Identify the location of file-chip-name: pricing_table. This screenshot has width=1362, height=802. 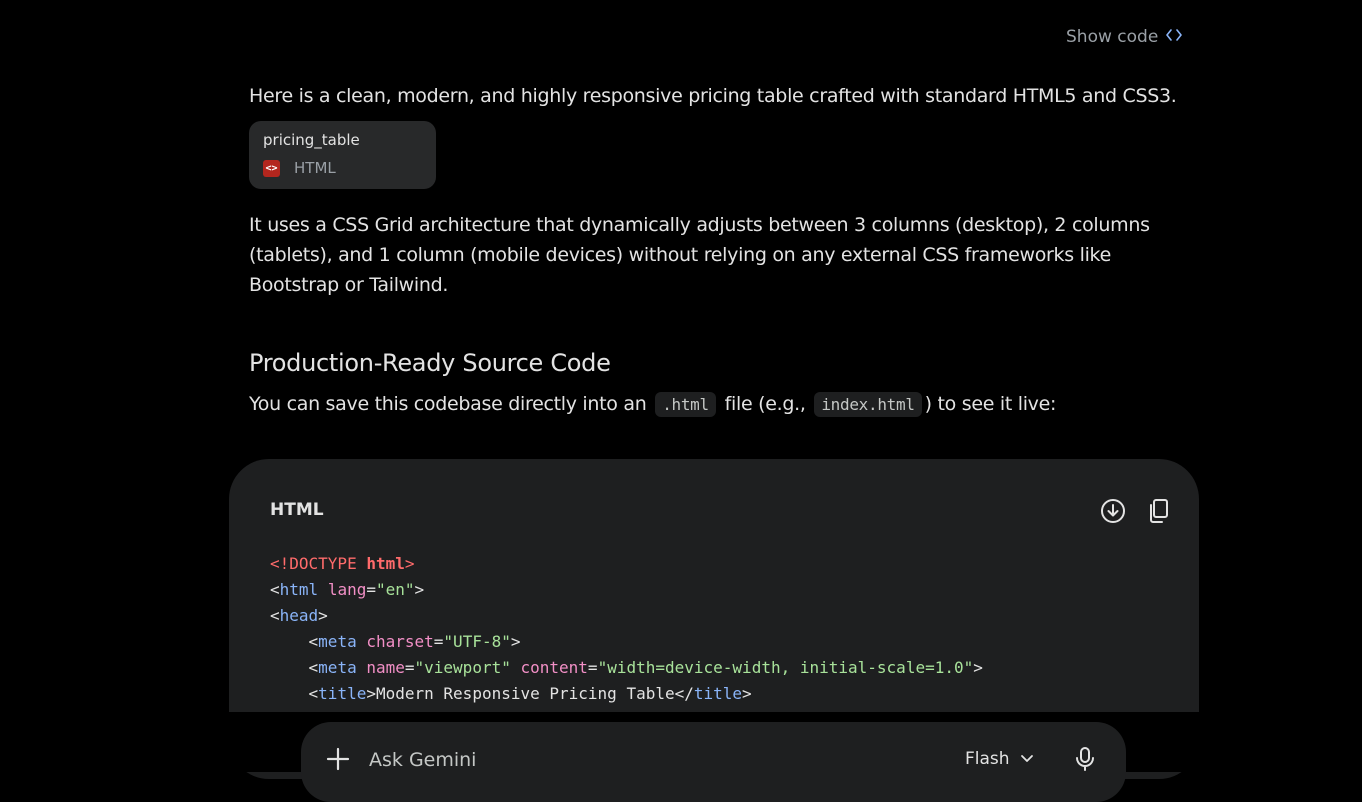
(311, 140).